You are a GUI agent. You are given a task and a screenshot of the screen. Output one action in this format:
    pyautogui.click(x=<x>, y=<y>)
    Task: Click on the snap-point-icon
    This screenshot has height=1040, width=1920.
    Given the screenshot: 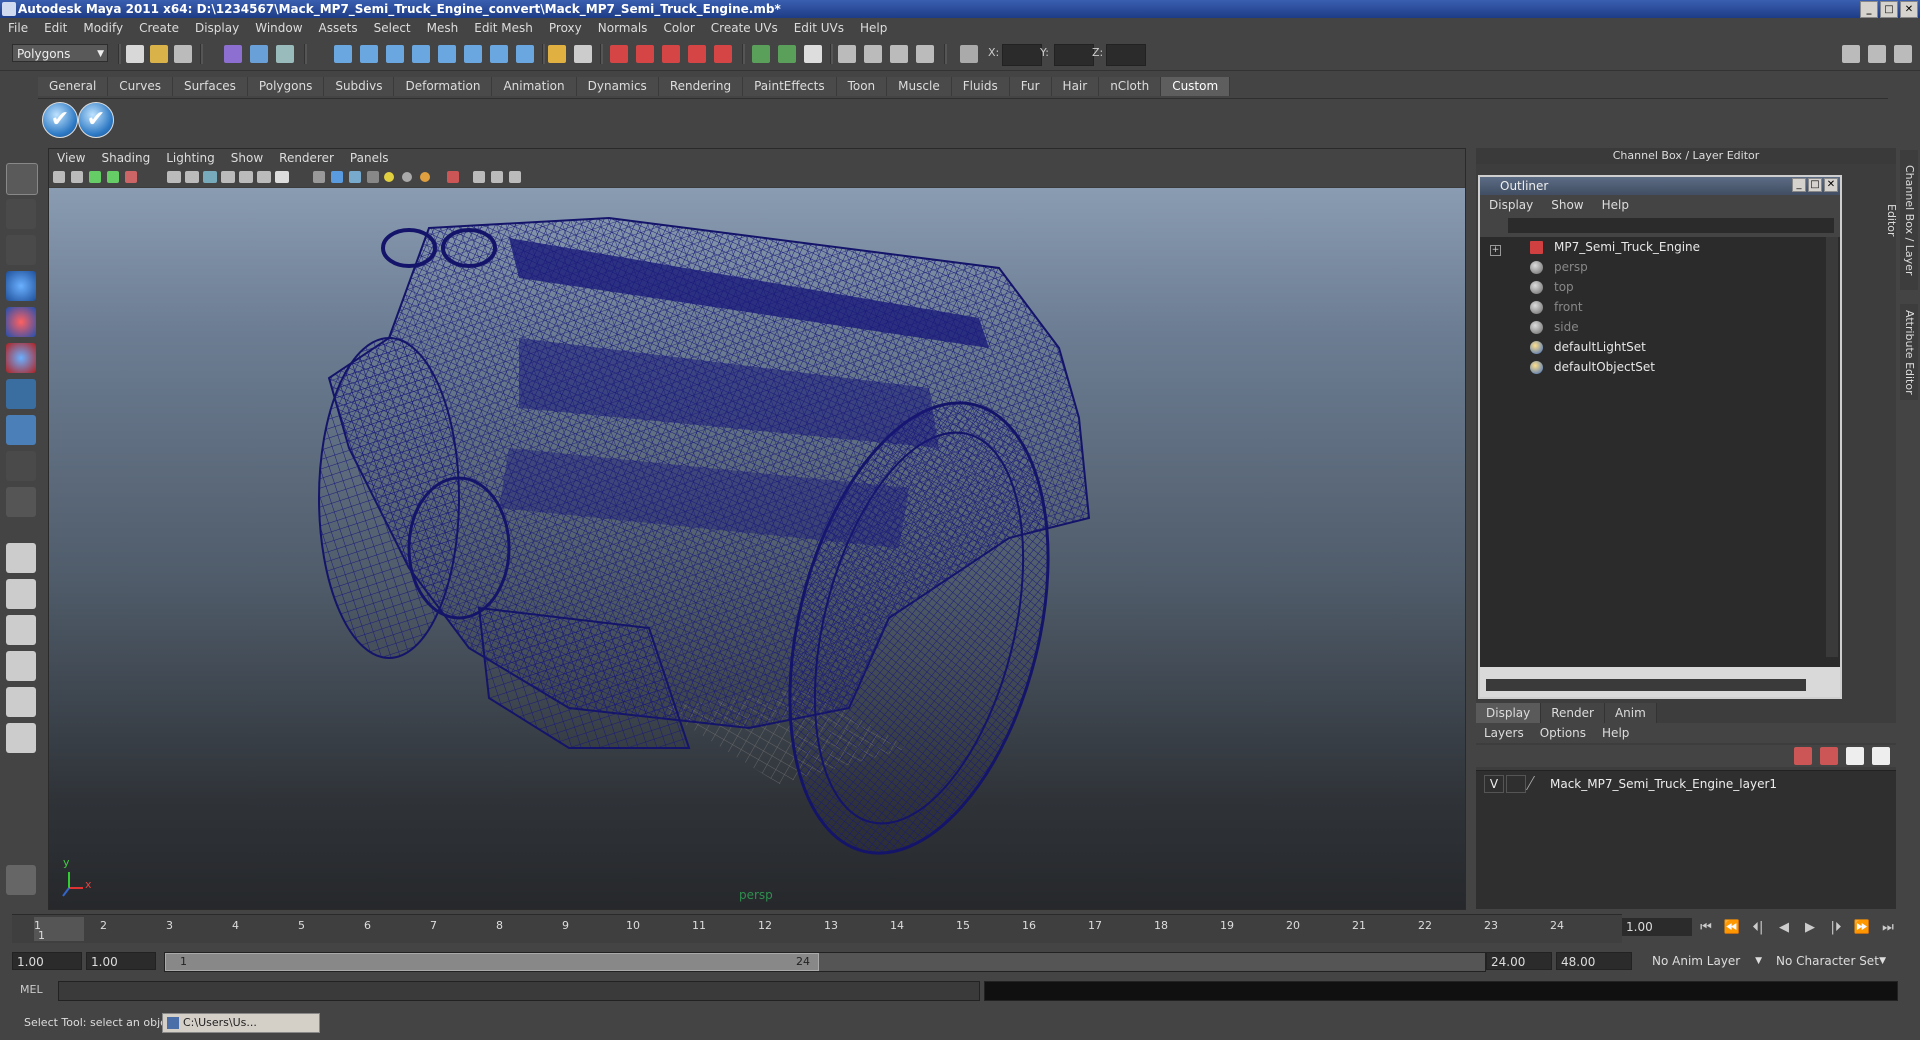 What is the action you would take?
    pyautogui.click(x=395, y=54)
    